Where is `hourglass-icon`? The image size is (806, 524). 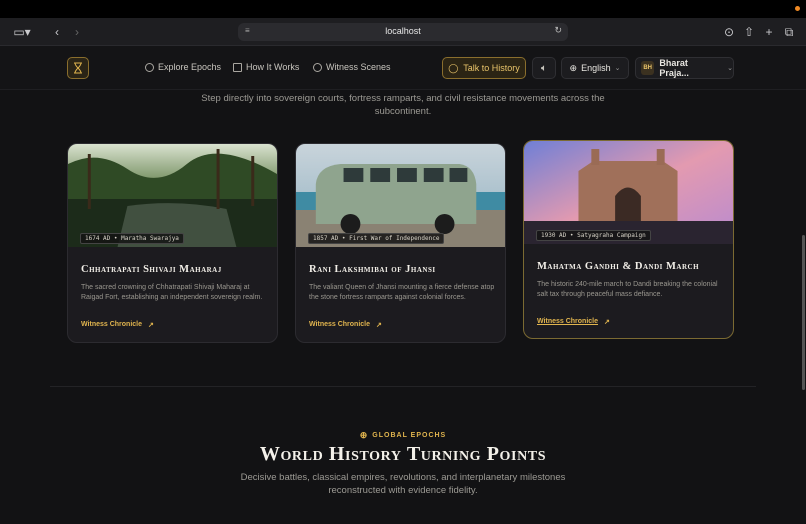
hourglass-icon is located at coordinates (78, 68).